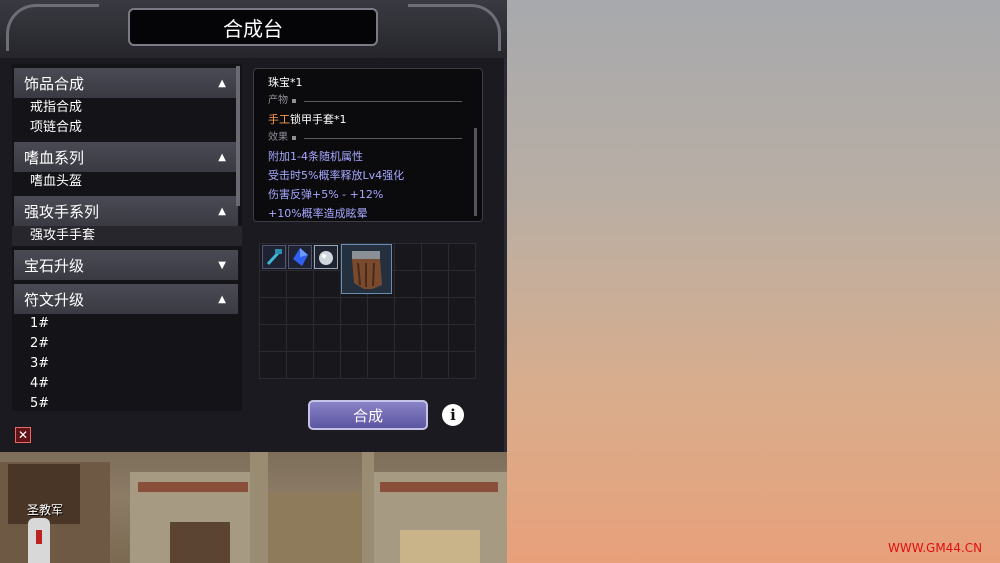 This screenshot has height=563, width=1000. Describe the element at coordinates (935, 548) in the screenshot. I see `watermark: WWW.GM44.CN` at that location.